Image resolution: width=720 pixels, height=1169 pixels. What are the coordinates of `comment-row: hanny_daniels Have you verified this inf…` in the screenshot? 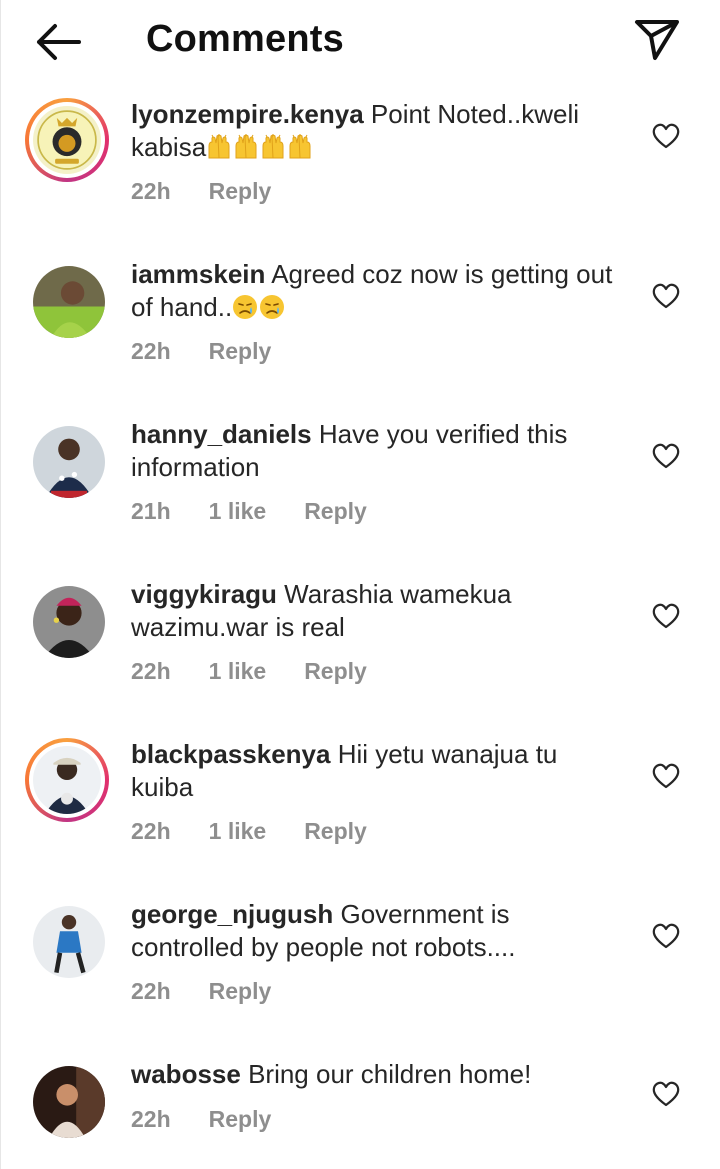 It's located at (360, 498).